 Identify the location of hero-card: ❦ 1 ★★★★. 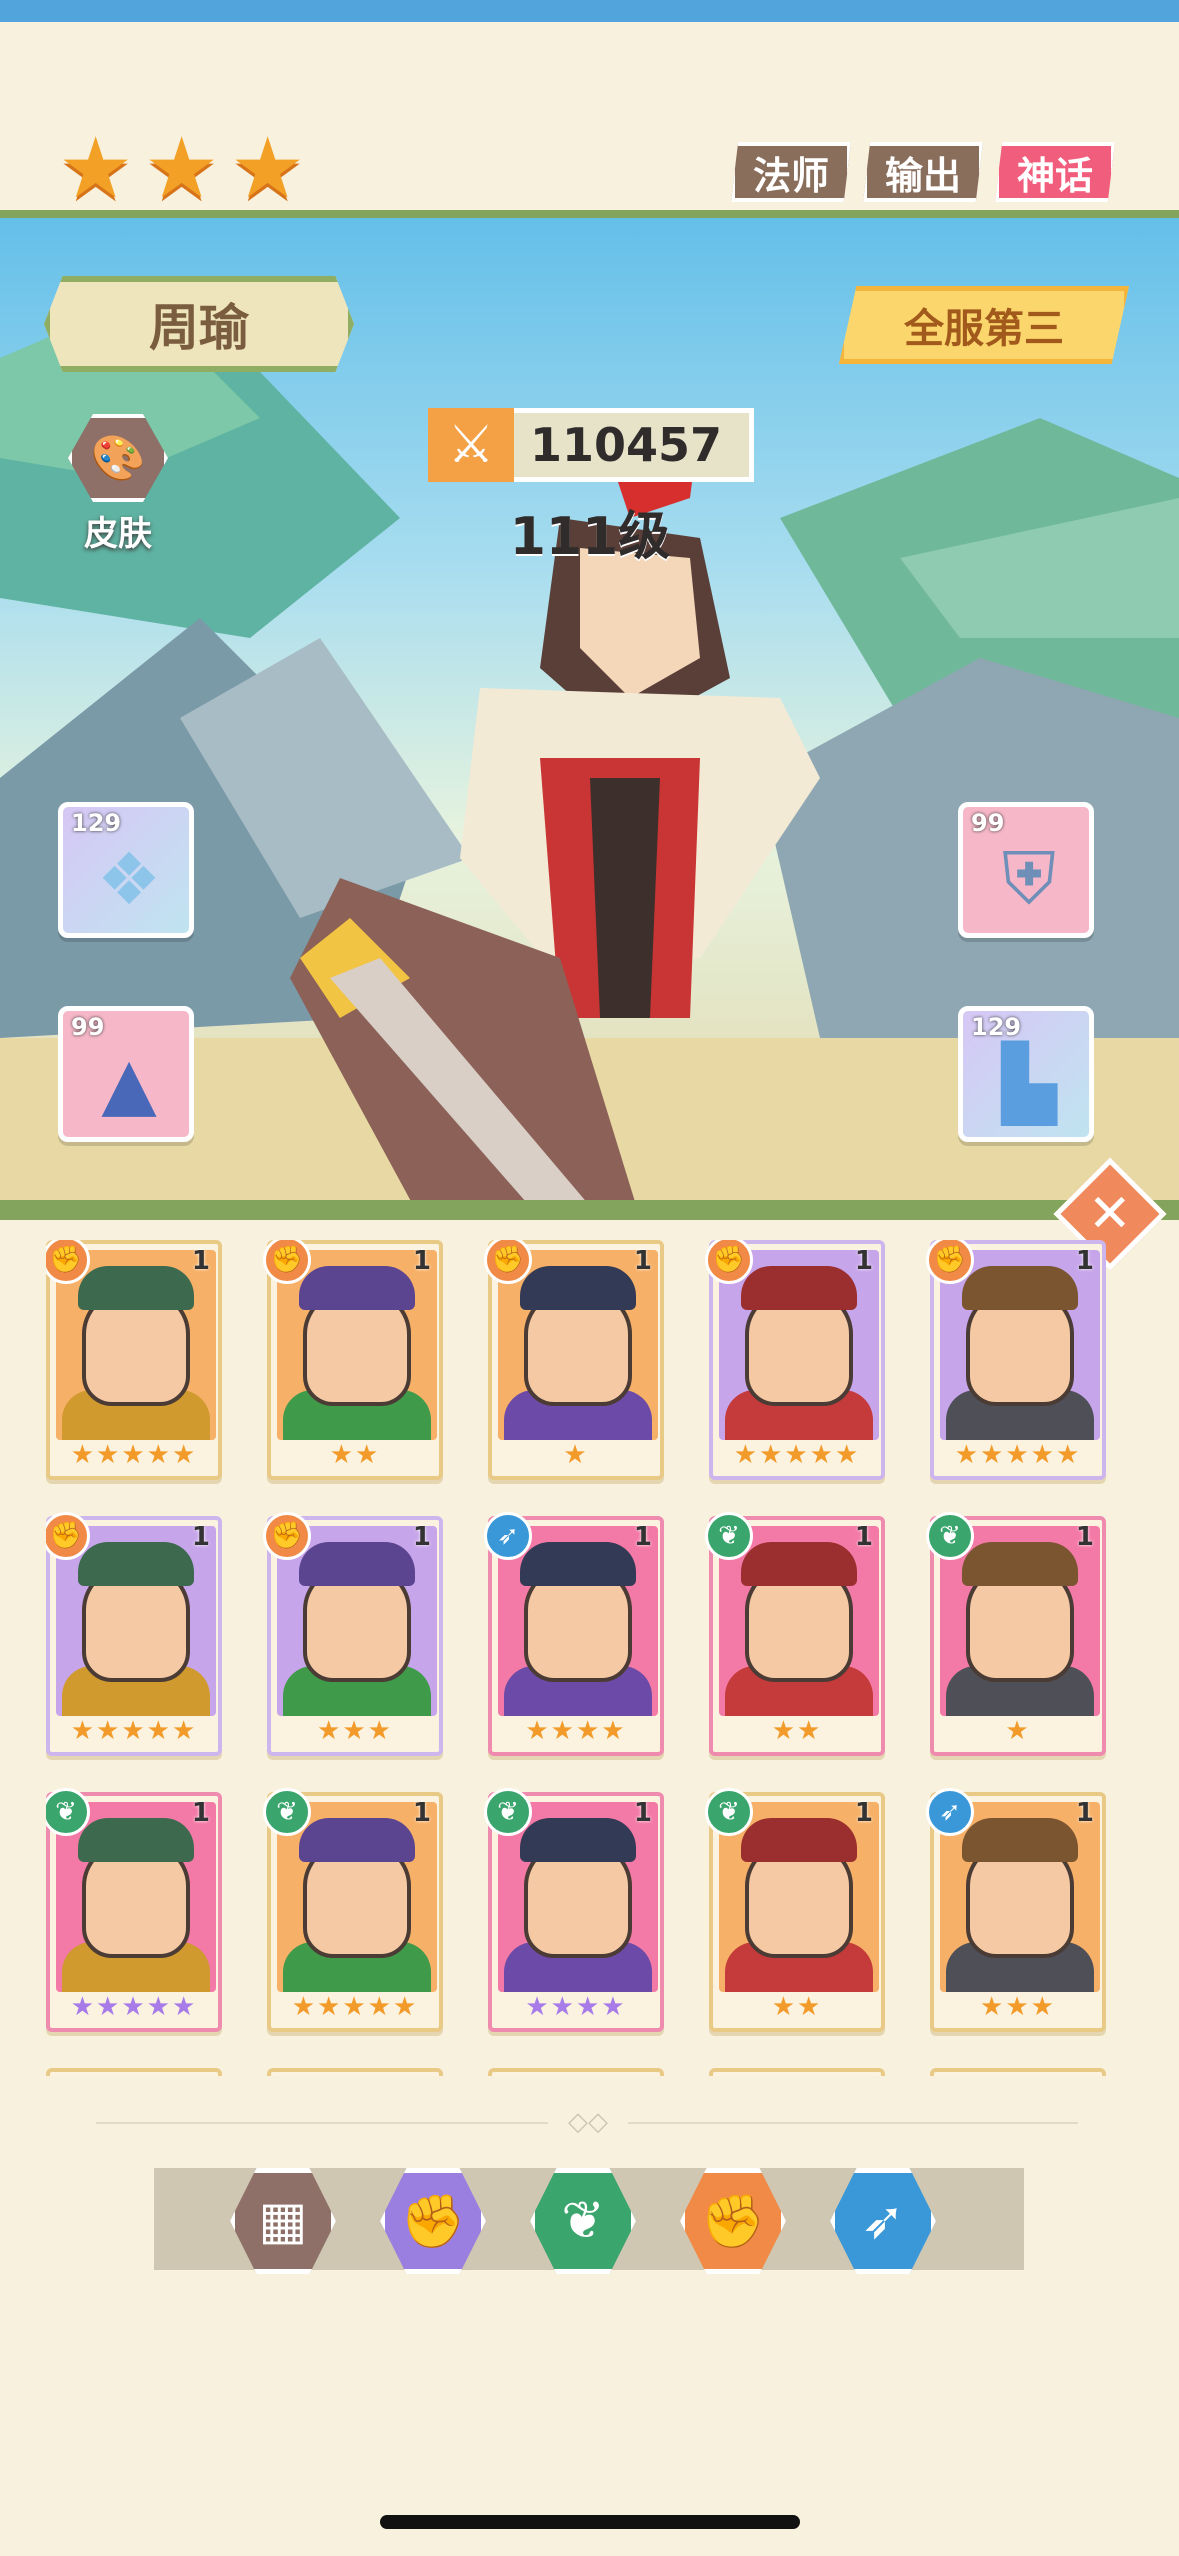
(574, 1910).